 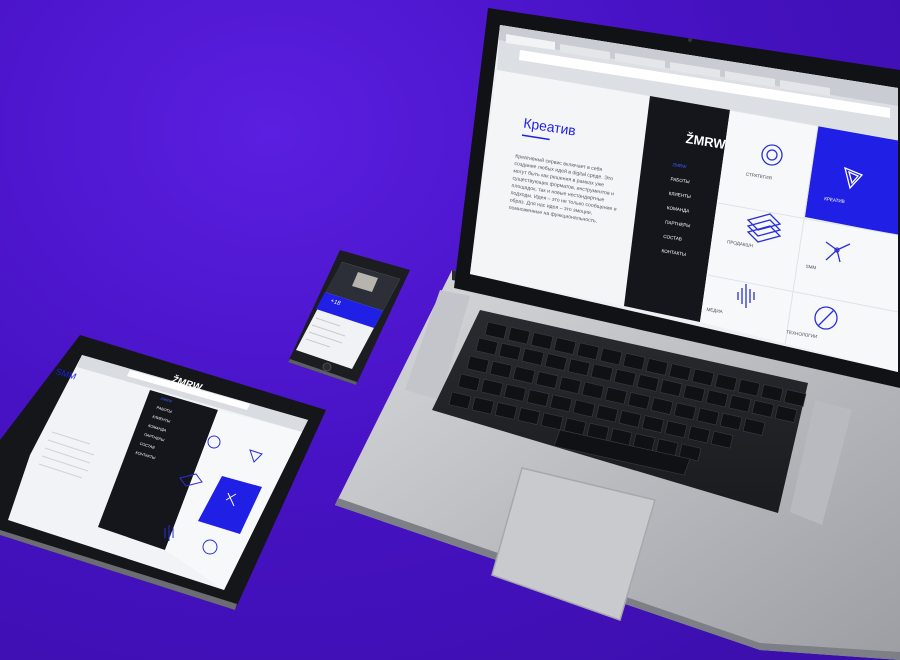 What do you see at coordinates (327, 367) in the screenshot?
I see `home-button` at bounding box center [327, 367].